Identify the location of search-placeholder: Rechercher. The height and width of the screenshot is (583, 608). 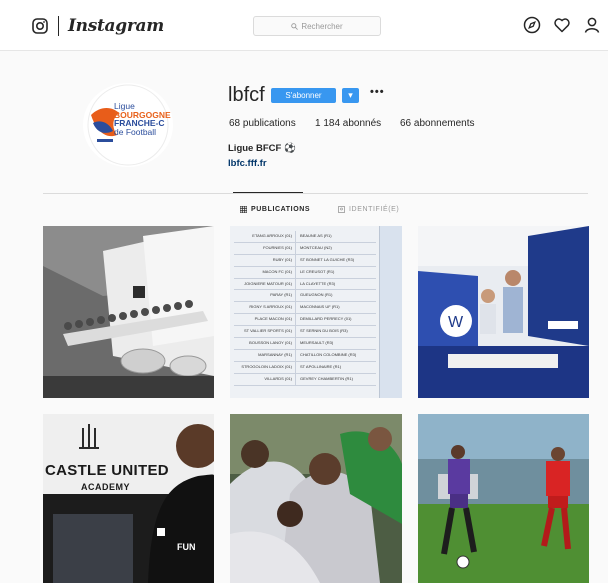
(322, 26).